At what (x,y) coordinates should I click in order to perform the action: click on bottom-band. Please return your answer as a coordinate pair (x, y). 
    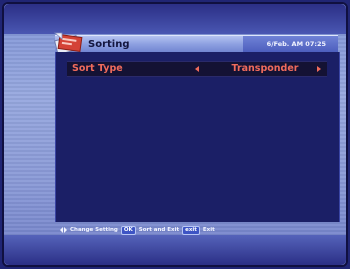
    Looking at the image, I should click on (175, 250).